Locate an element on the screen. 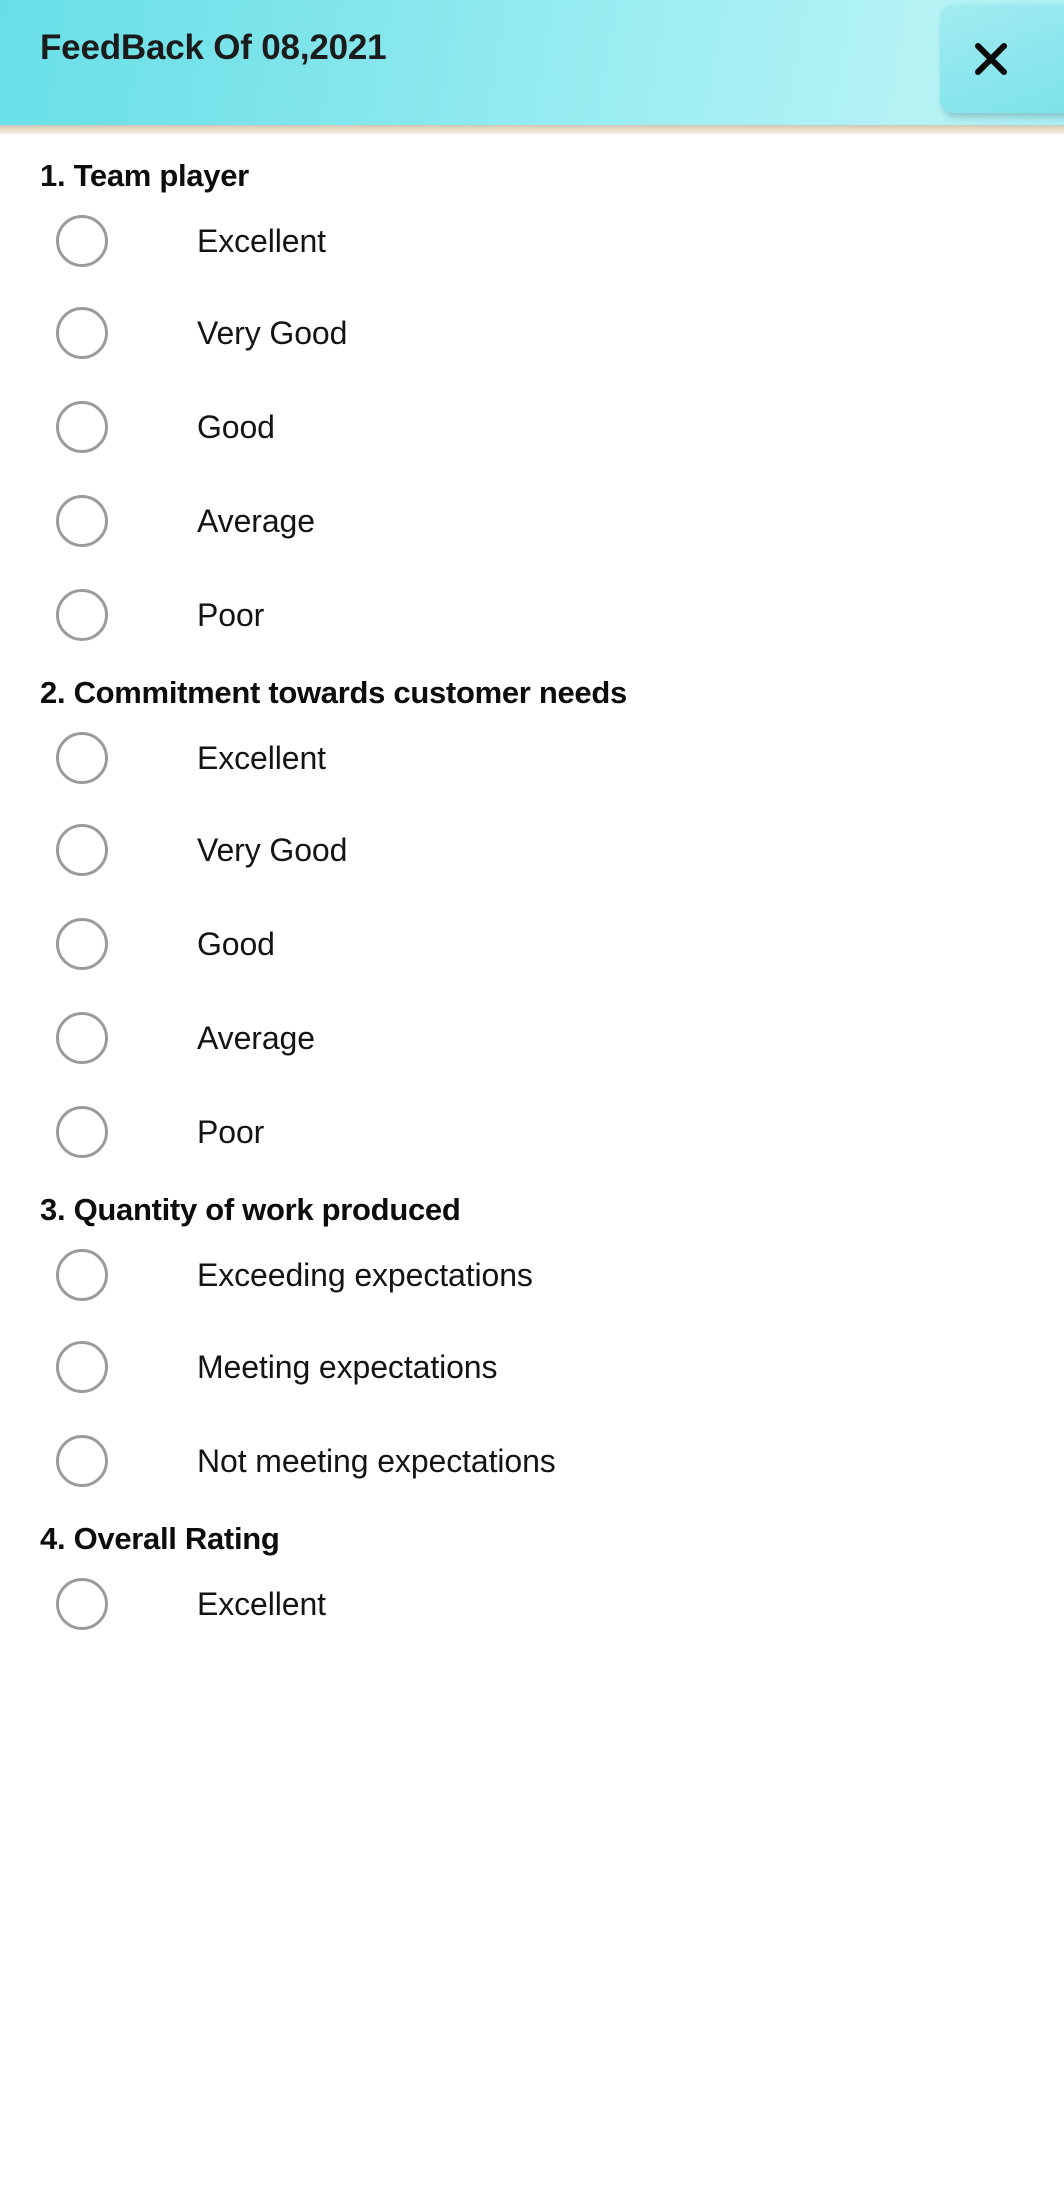 The image size is (1064, 2195). dialog-header: FeedBack Of 08,2021 is located at coordinates (532, 62).